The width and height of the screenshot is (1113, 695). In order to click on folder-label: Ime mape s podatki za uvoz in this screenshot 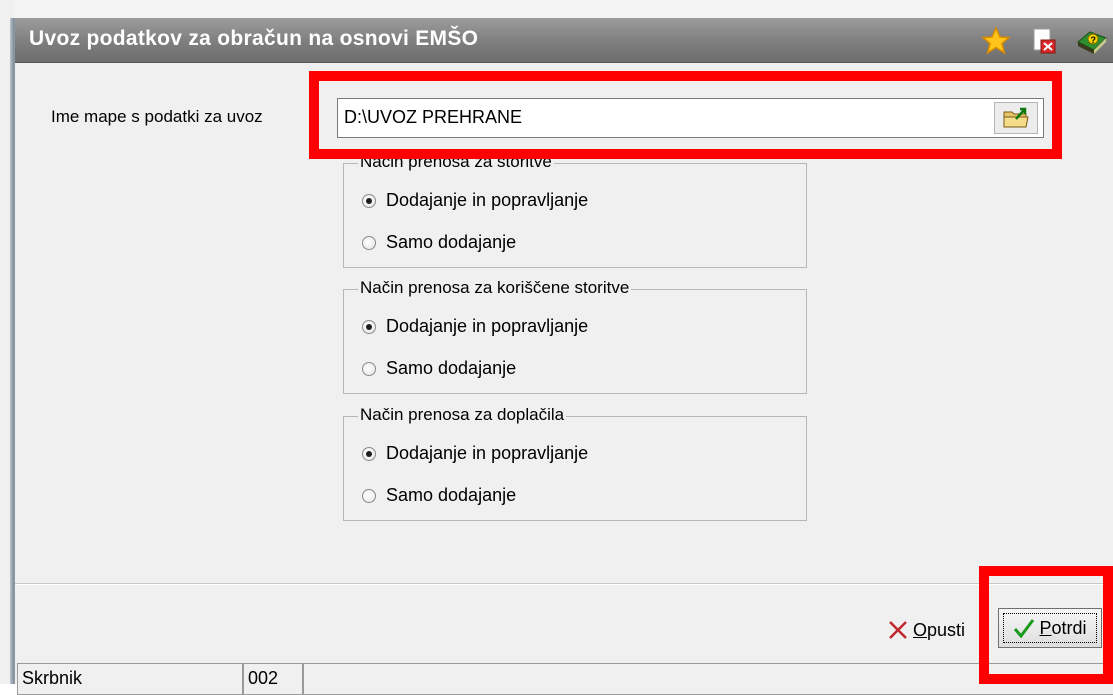, I will do `click(157, 116)`.